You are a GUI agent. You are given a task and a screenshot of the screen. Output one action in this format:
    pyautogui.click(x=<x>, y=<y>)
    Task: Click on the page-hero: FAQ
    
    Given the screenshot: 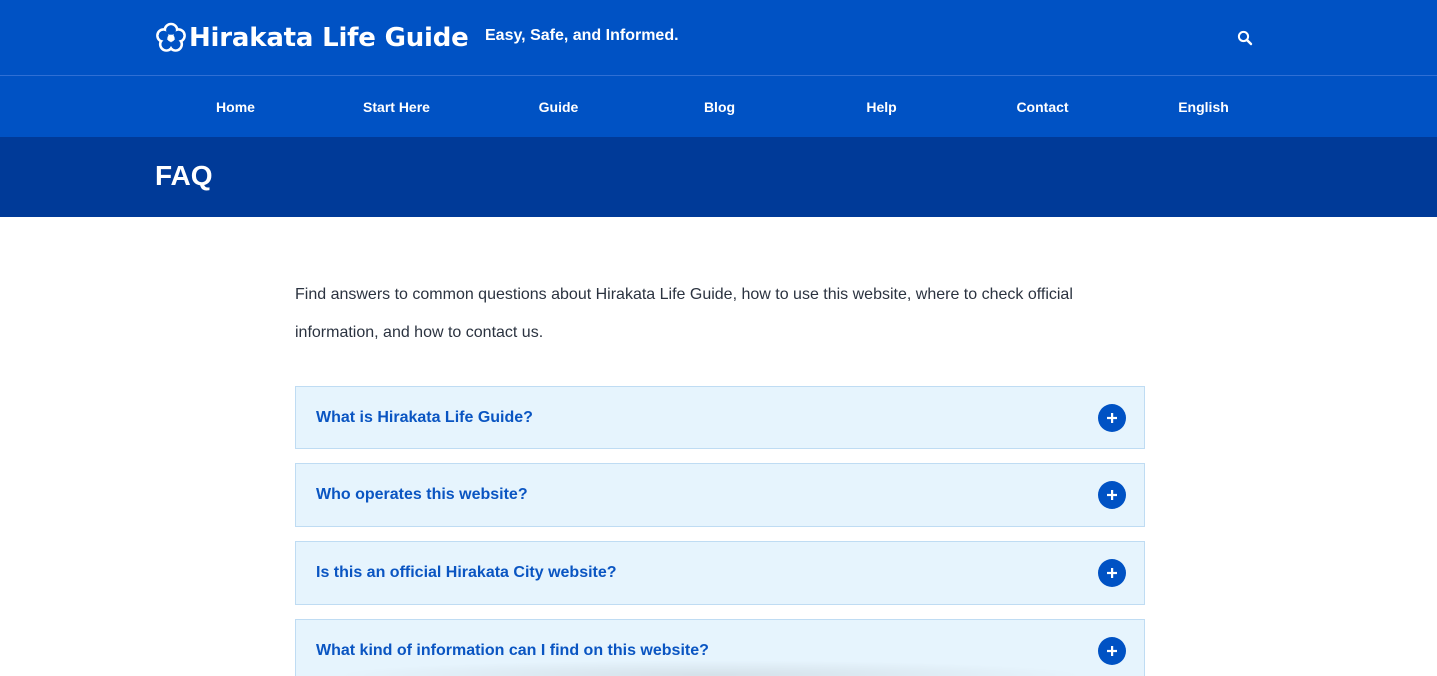 What is the action you would take?
    pyautogui.click(x=718, y=177)
    